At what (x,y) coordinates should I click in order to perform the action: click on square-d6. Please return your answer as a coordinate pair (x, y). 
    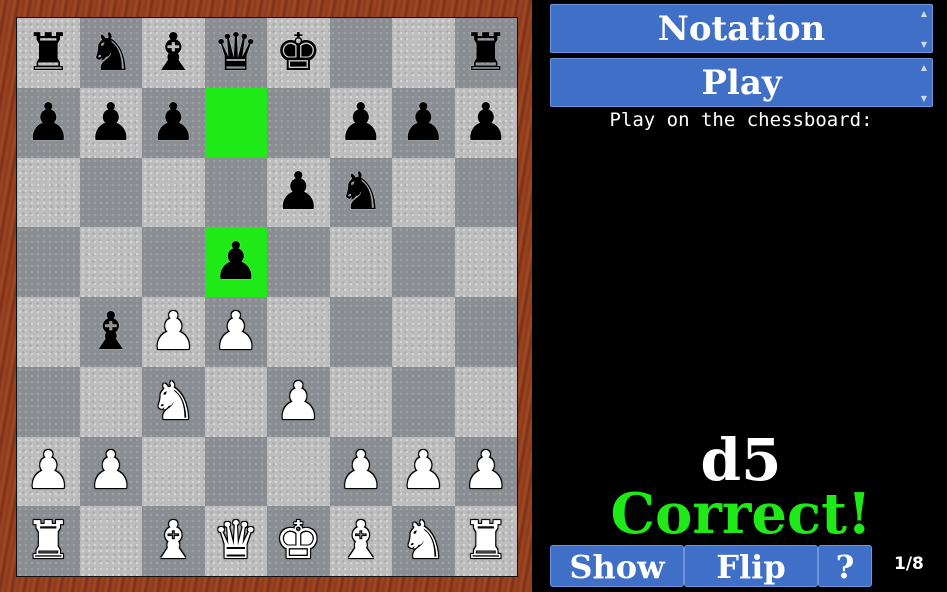
    Looking at the image, I should click on (235, 192).